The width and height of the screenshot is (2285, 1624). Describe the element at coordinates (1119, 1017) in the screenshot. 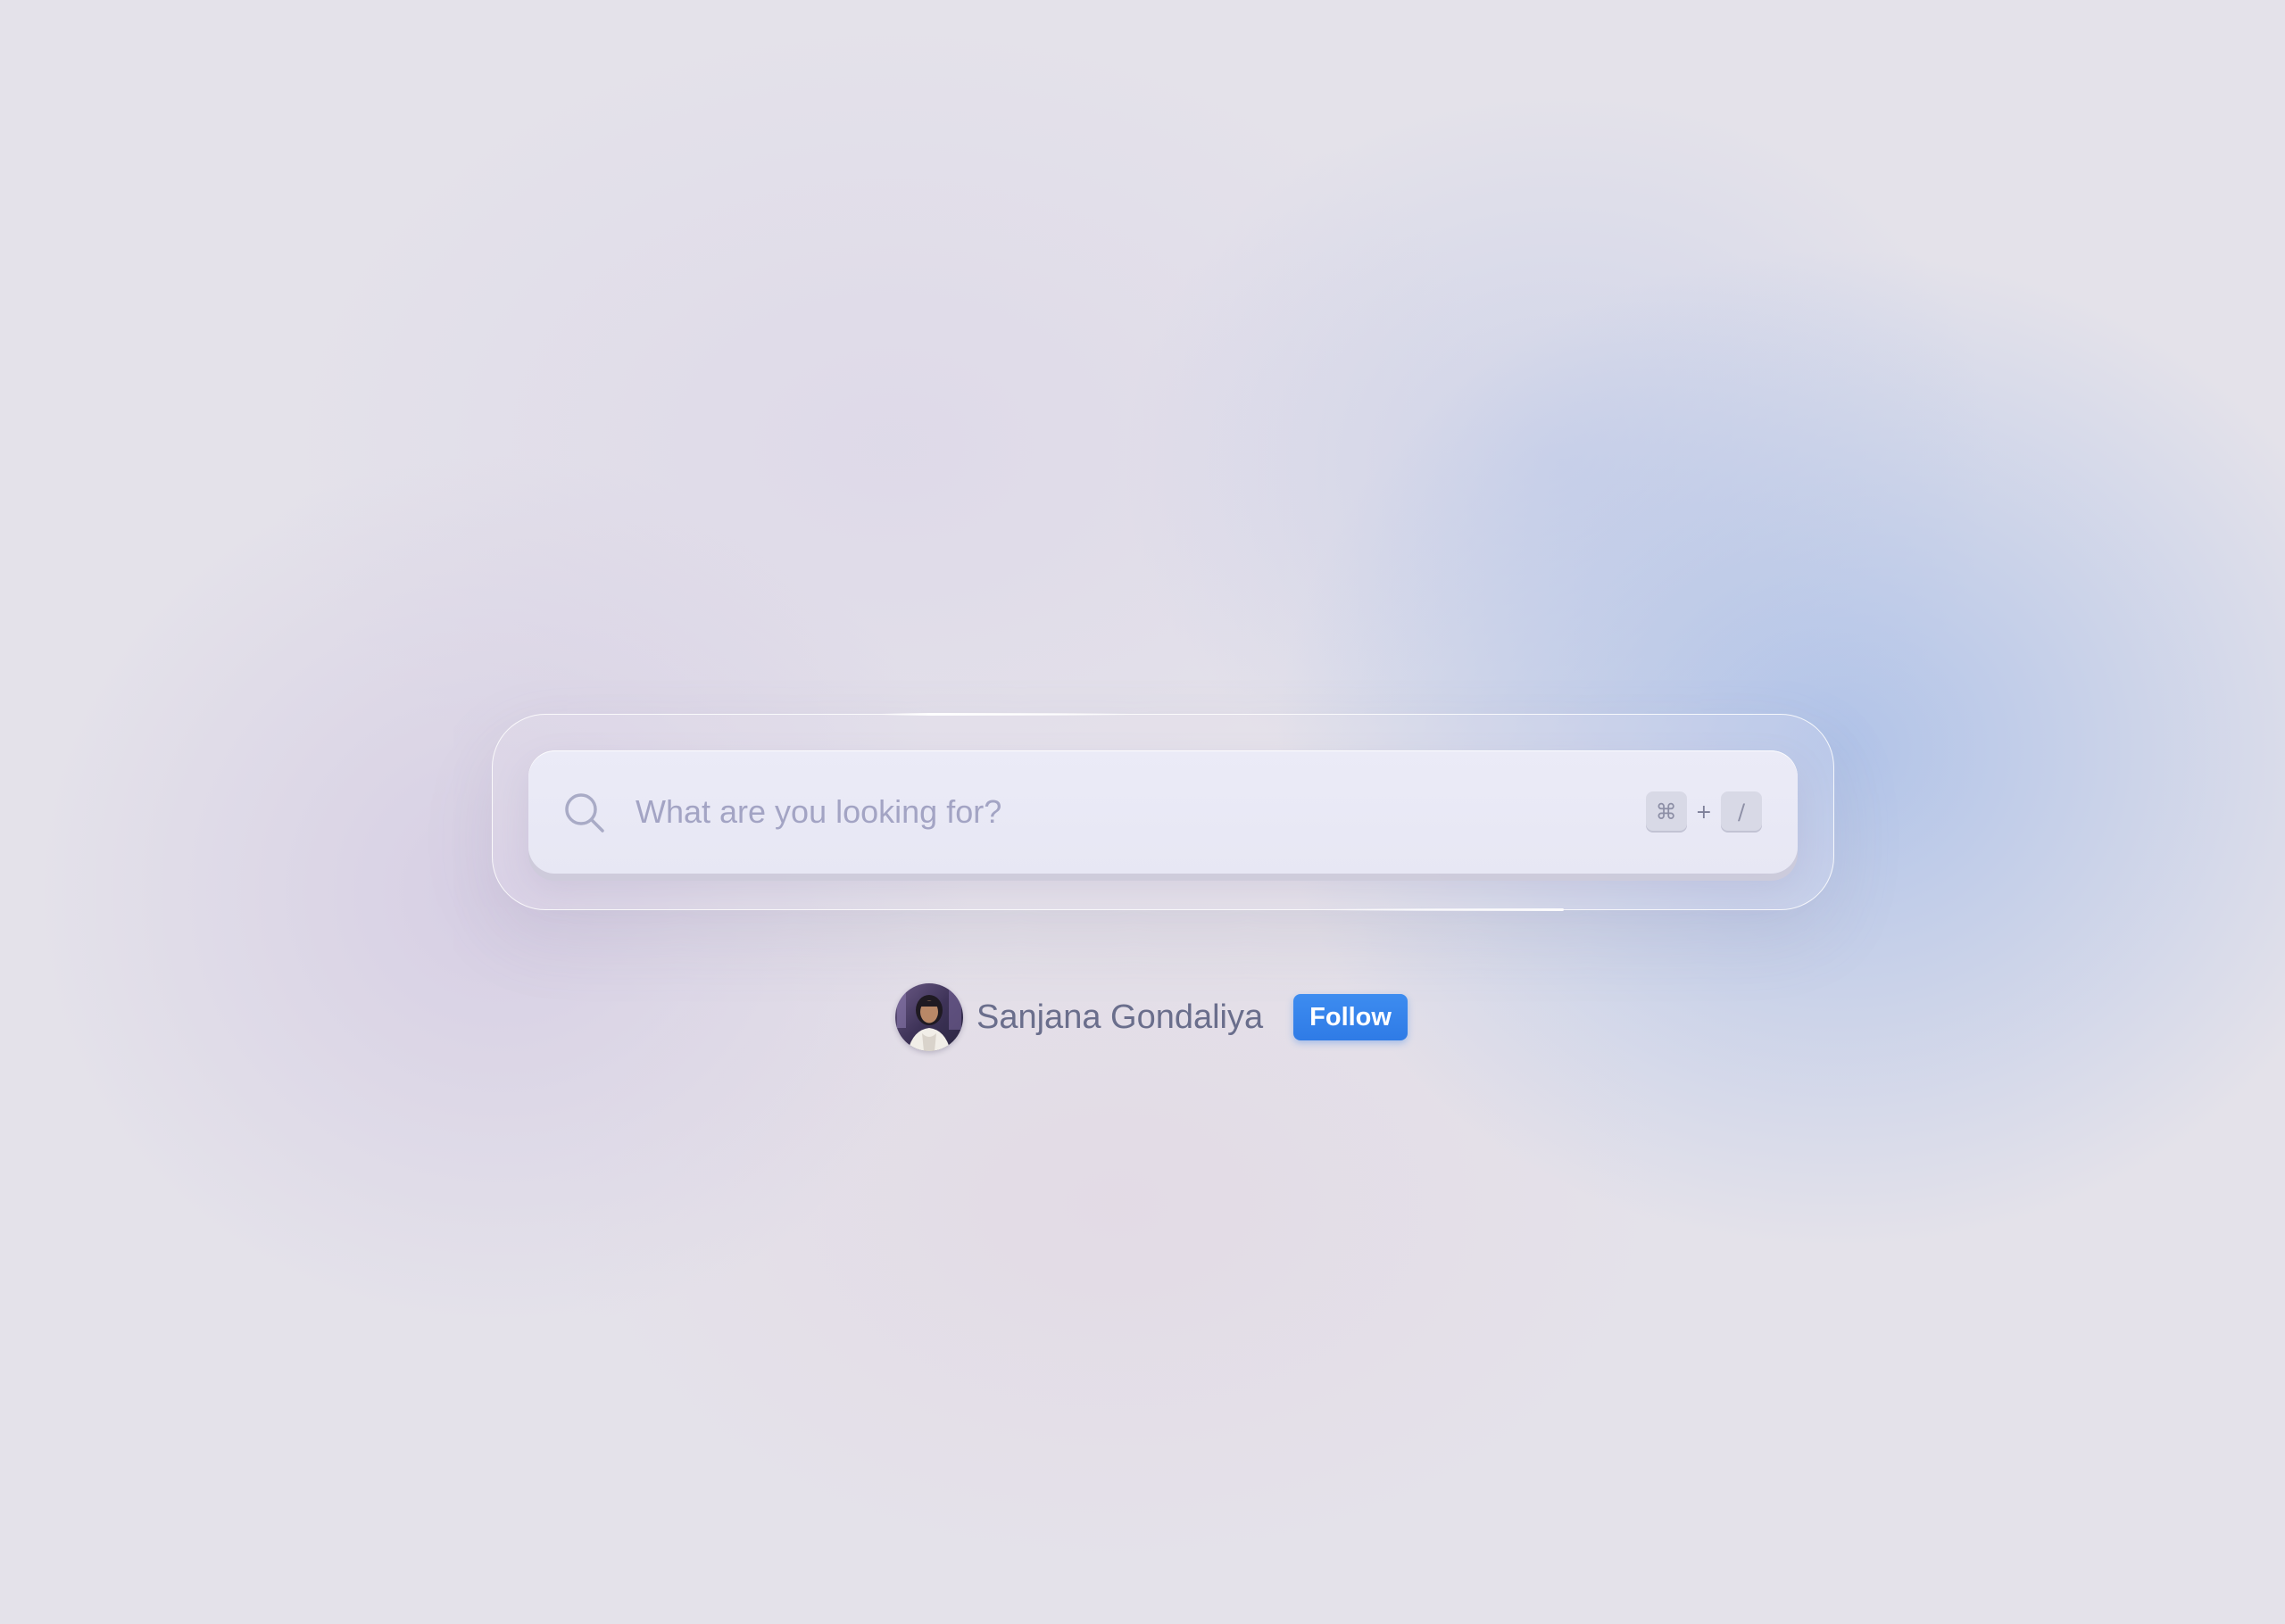

I see `author-name: Sanjana Gondaliya` at that location.